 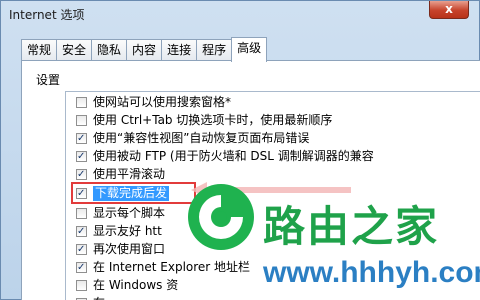 I want to click on setting-label: 在 Windows 资, so click(x=136, y=285).